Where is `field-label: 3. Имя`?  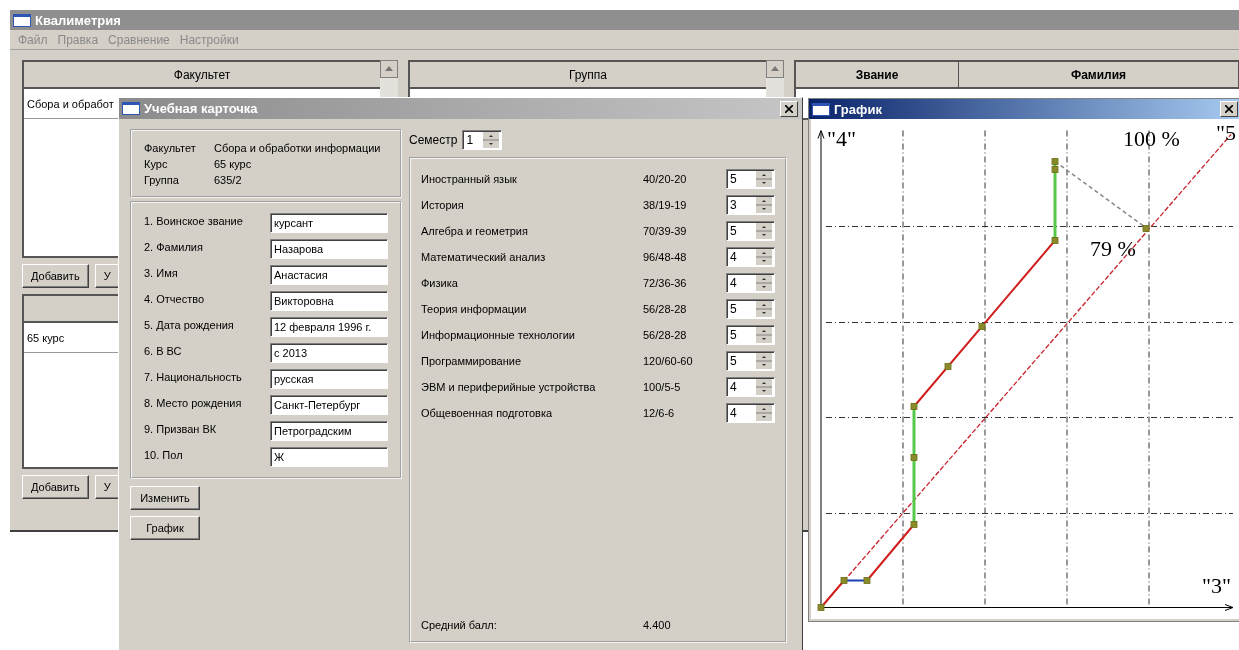
field-label: 3. Имя is located at coordinates (161, 272).